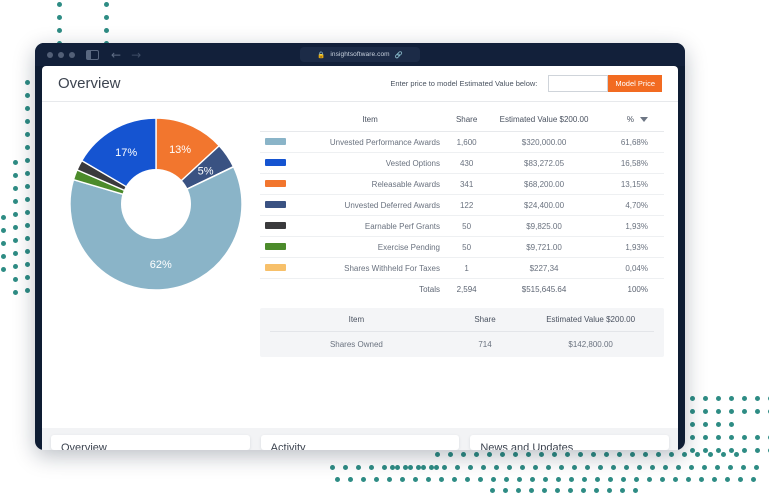 Image resolution: width=769 pixels, height=500 pixels. I want to click on minimize-icon, so click(61, 54).